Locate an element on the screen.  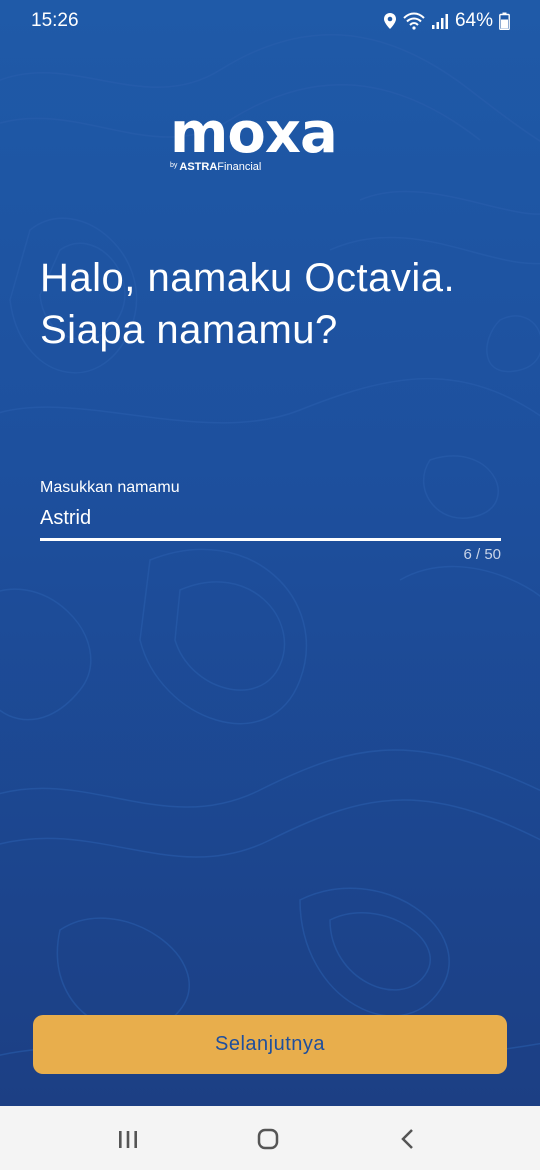
logo-wordmark: moxa is located at coordinates (254, 133).